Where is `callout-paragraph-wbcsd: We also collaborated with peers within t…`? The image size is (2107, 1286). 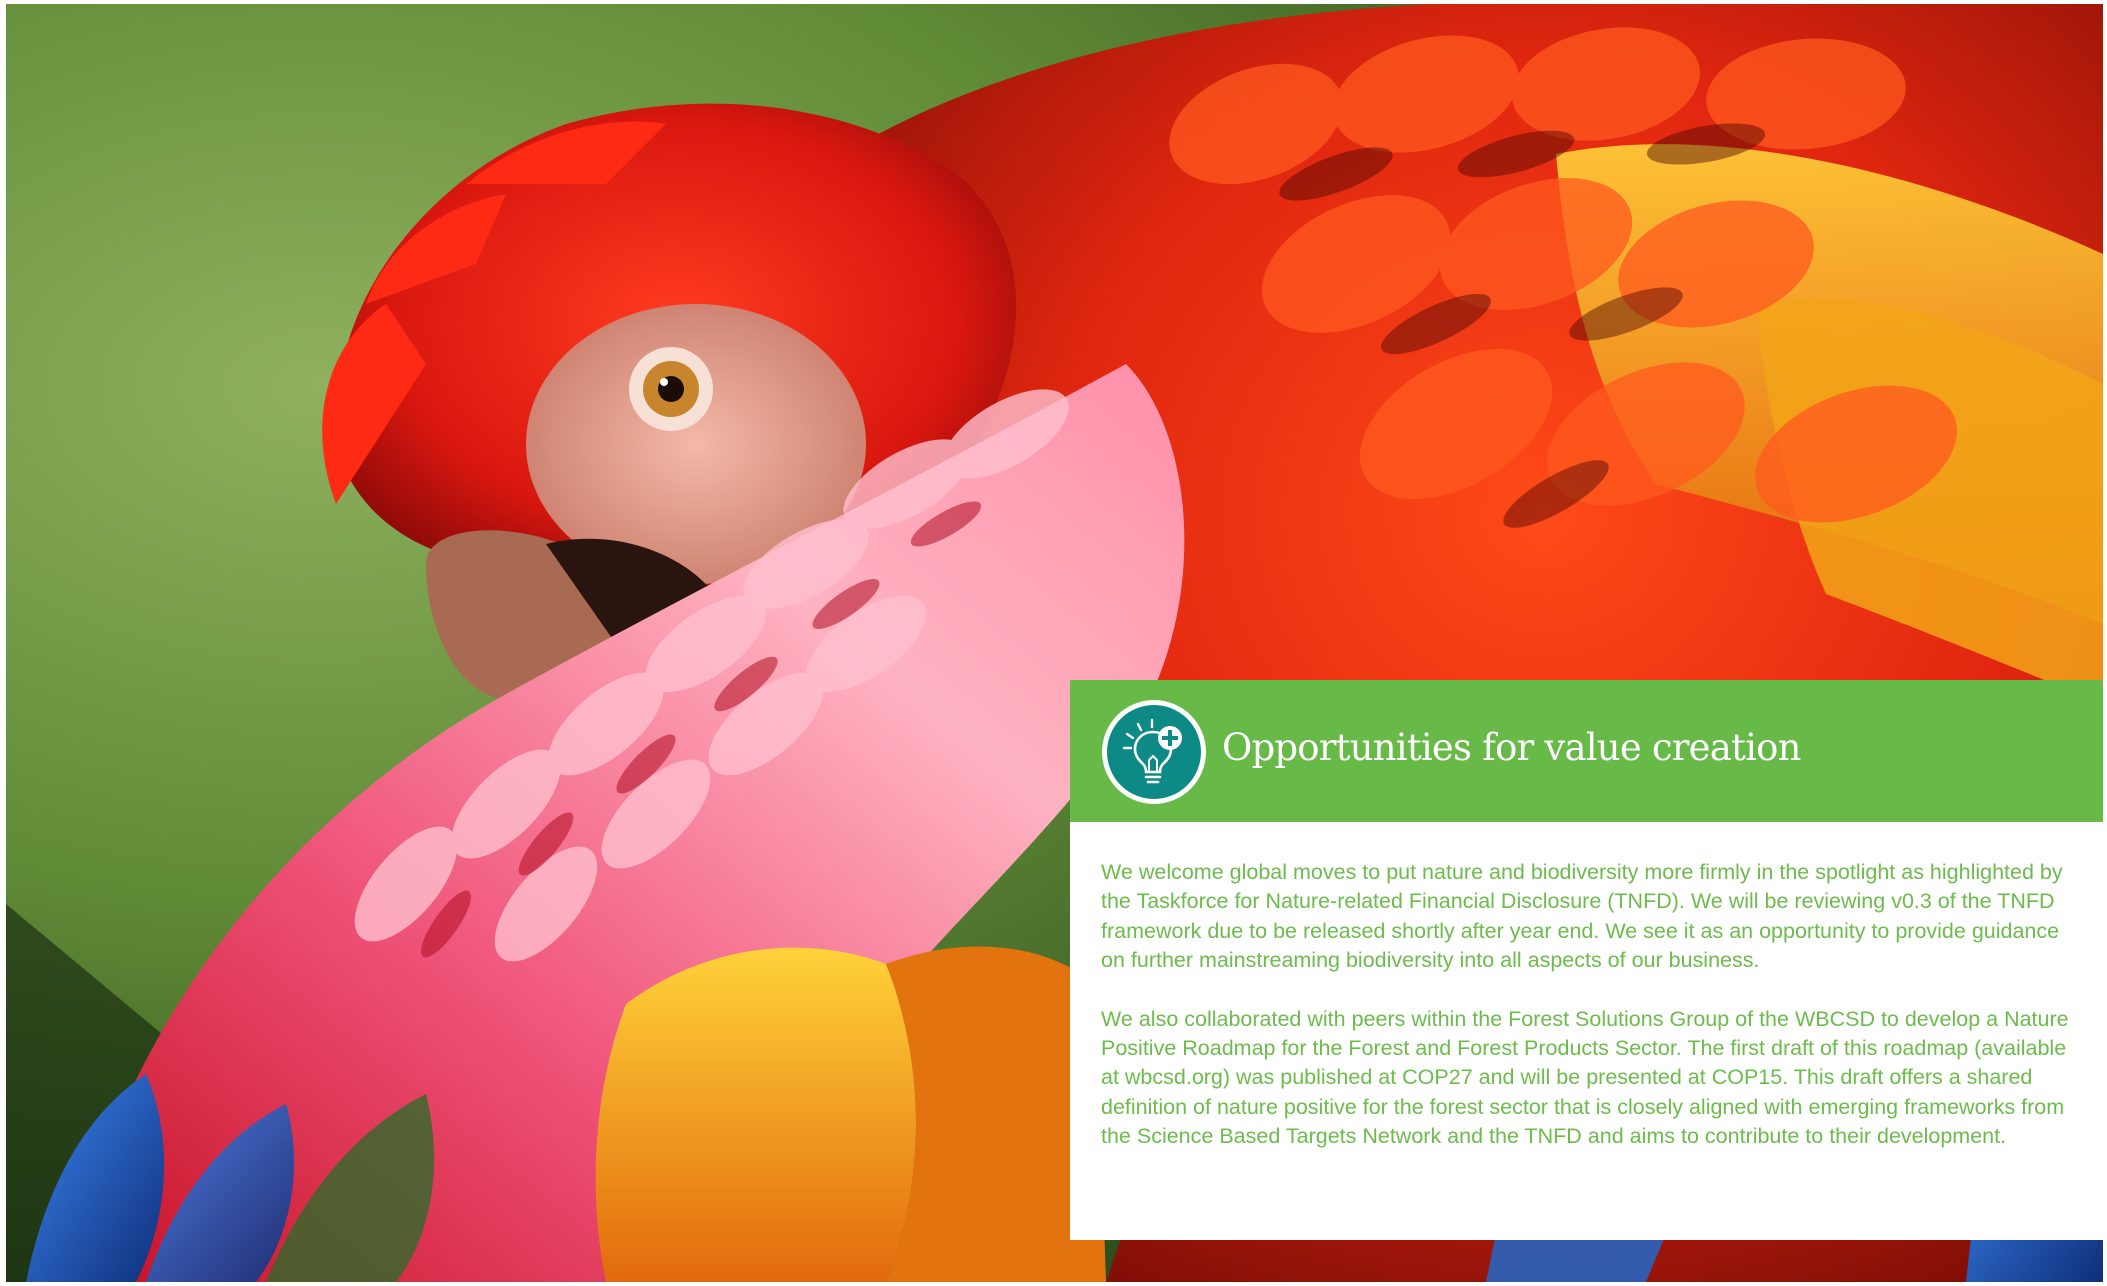 callout-paragraph-wbcsd: We also collaborated with peers within t… is located at coordinates (1585, 1077).